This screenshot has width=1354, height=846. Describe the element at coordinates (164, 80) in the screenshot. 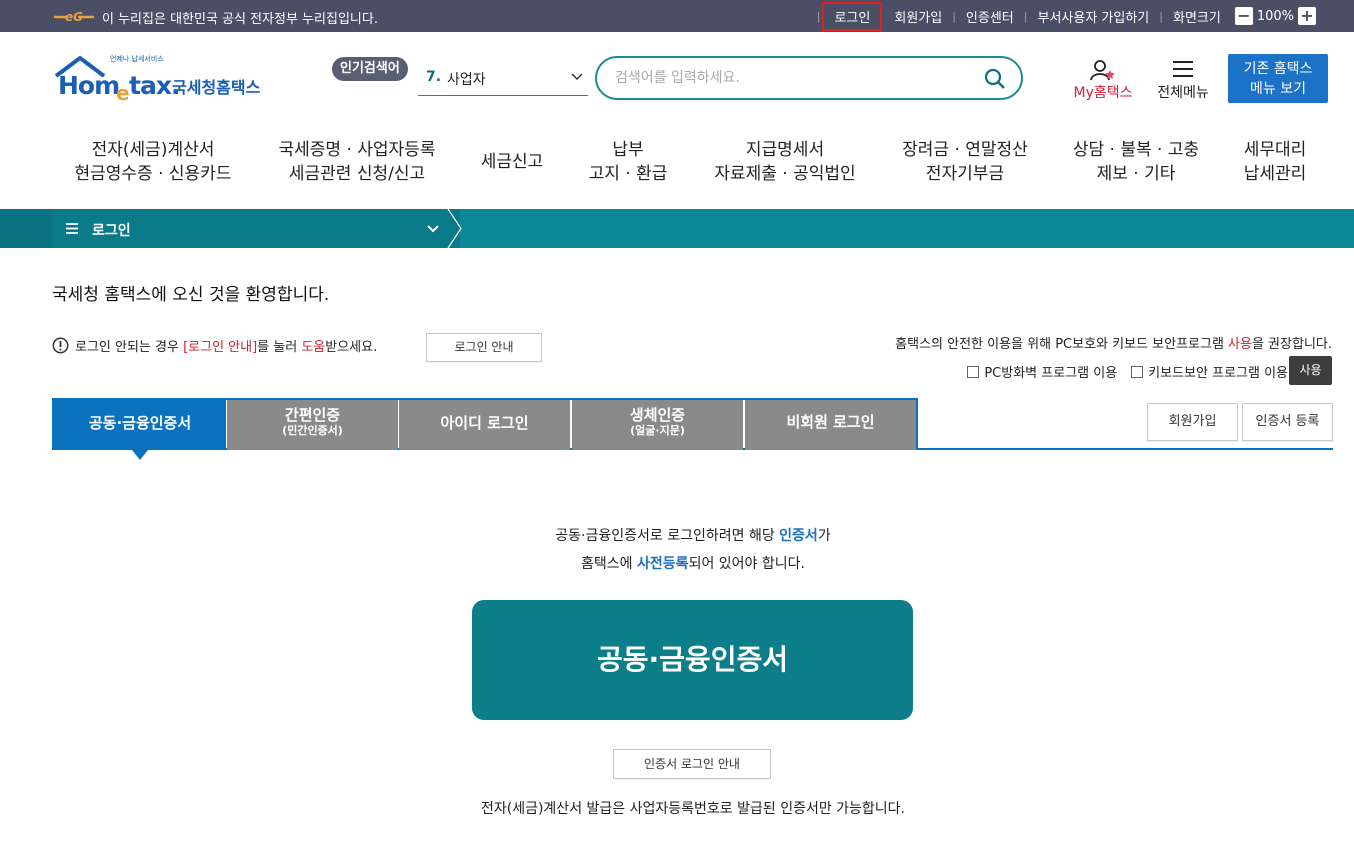

I see `hometax-logo: Hom e tax. 언제나 납세서비스 국세청홈택스` at that location.